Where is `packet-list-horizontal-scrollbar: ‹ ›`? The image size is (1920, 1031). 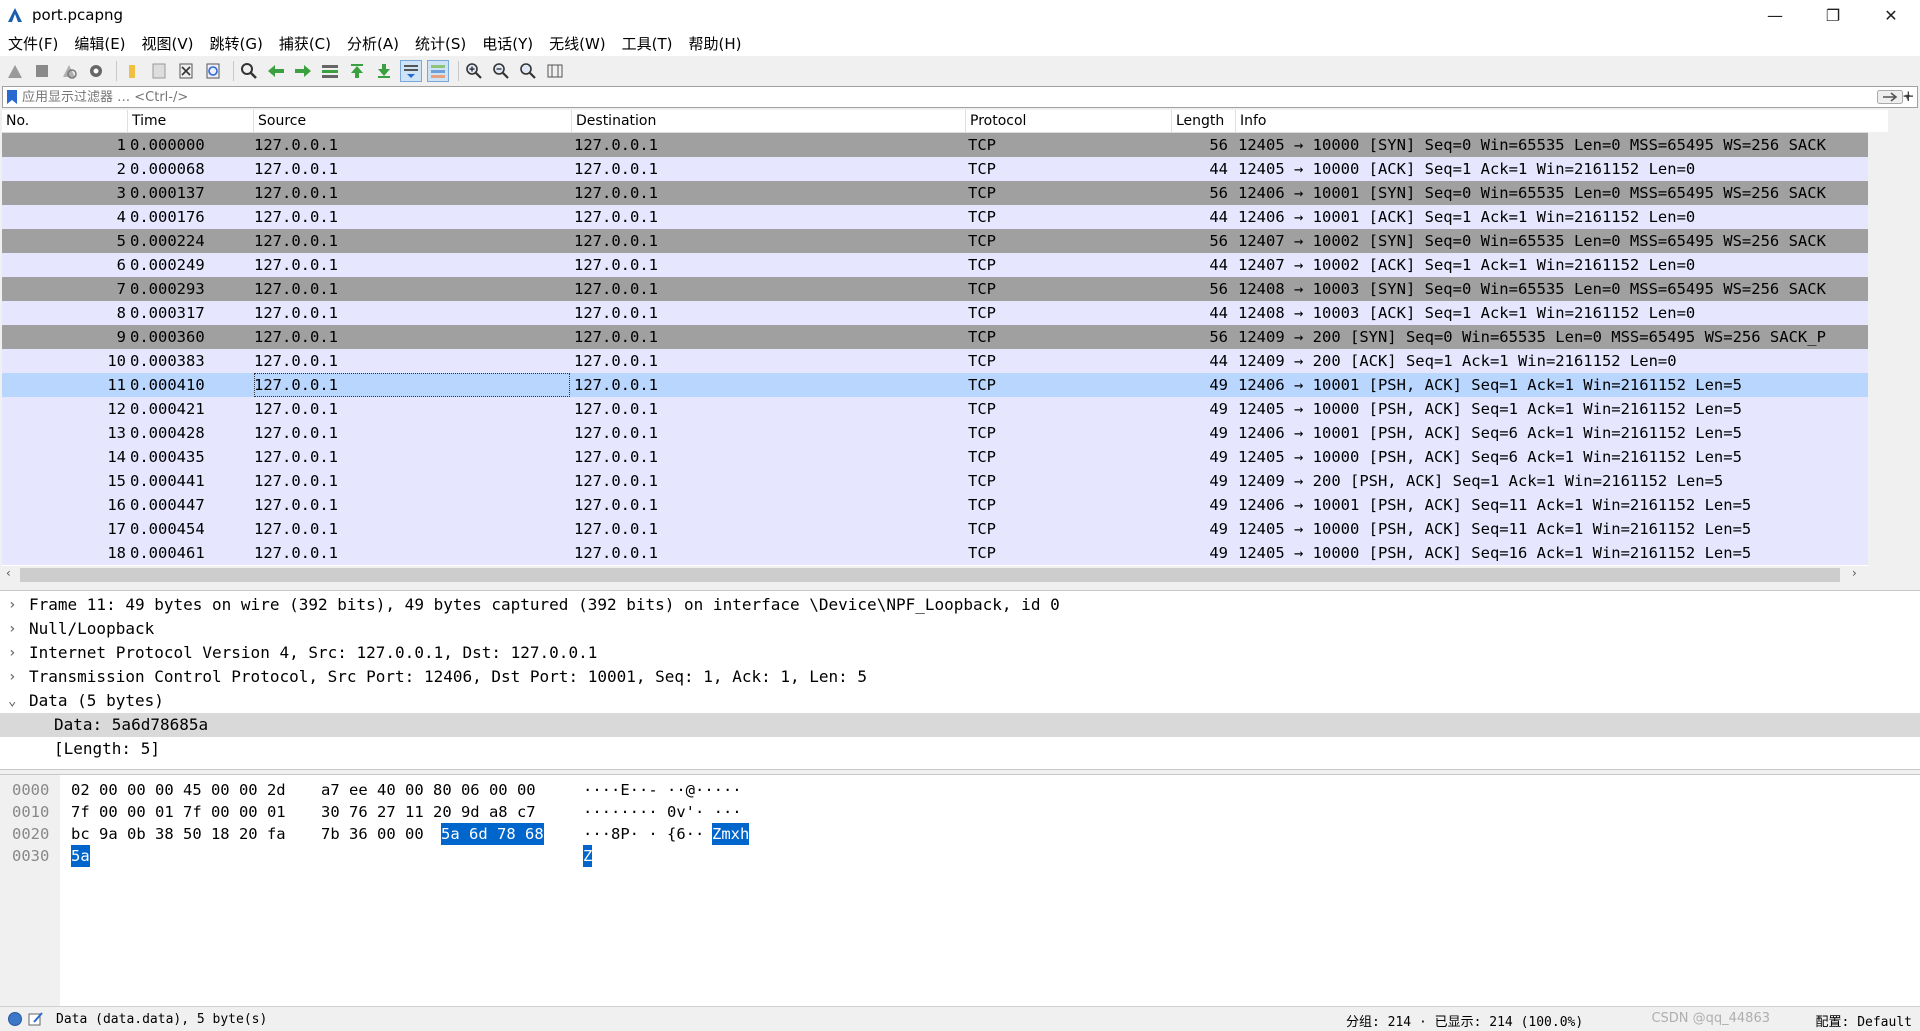
packet-list-horizontal-scrollbar: ‹ › is located at coordinates (944, 575).